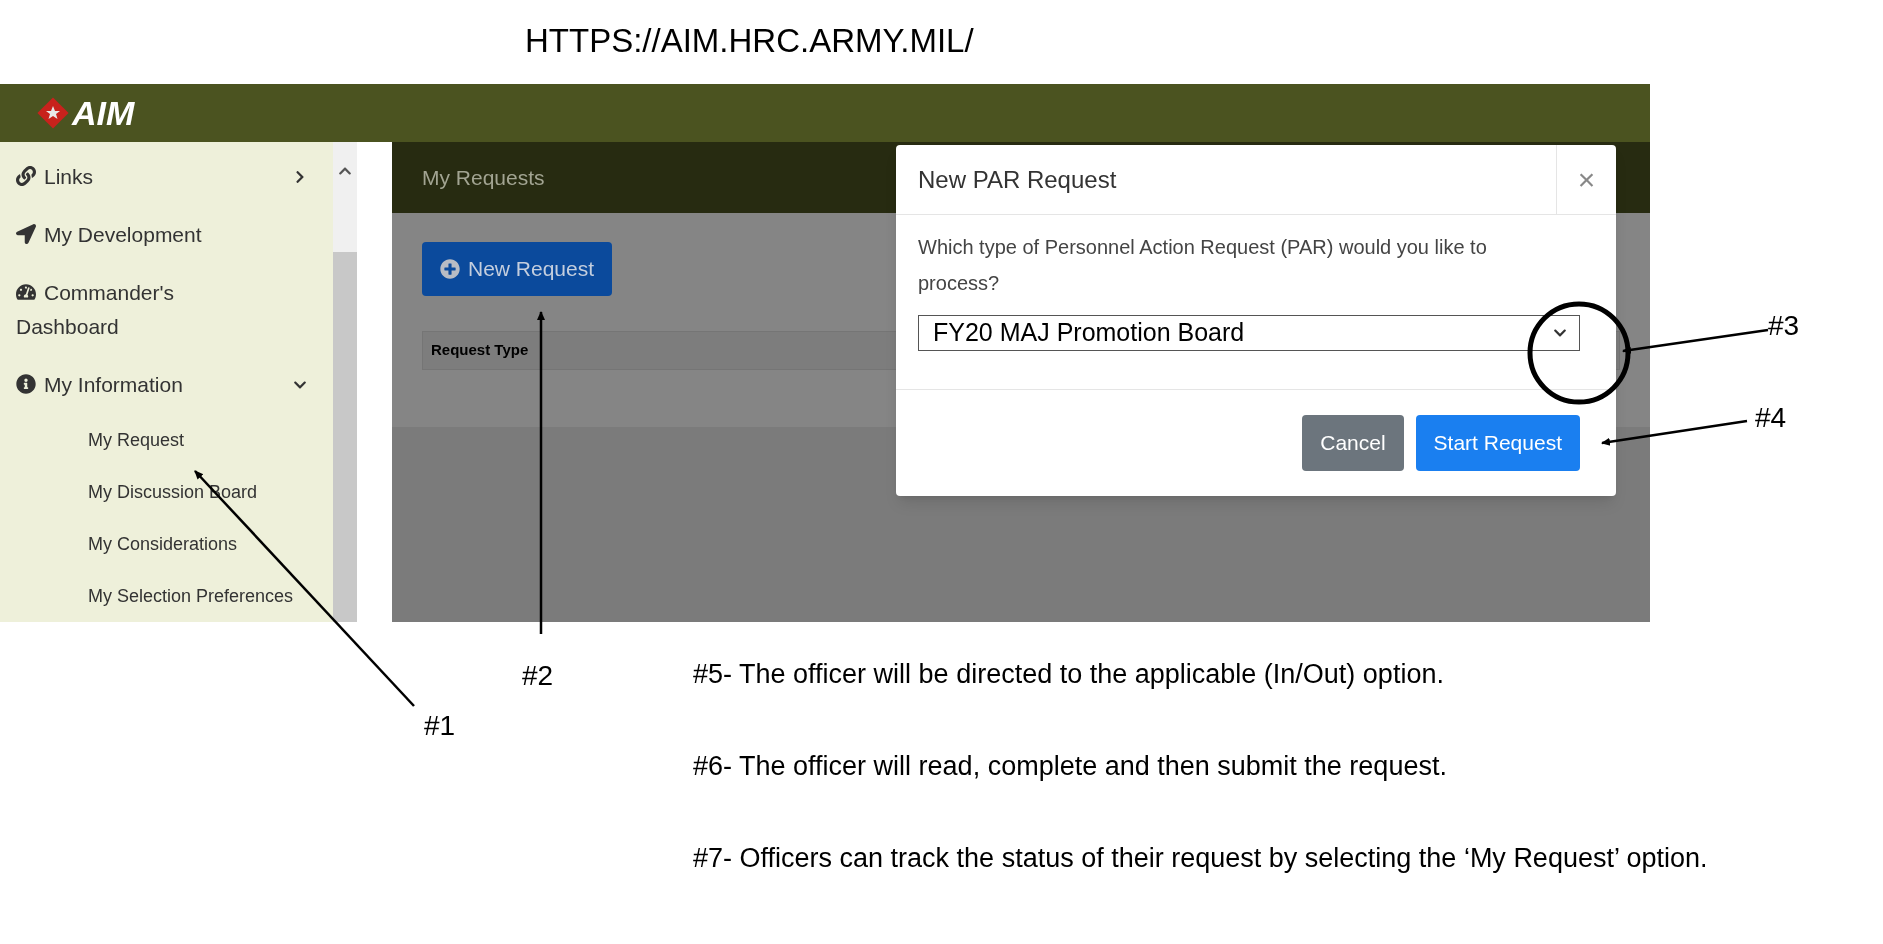 This screenshot has height=944, width=1883. I want to click on link-icon, so click(26, 176).